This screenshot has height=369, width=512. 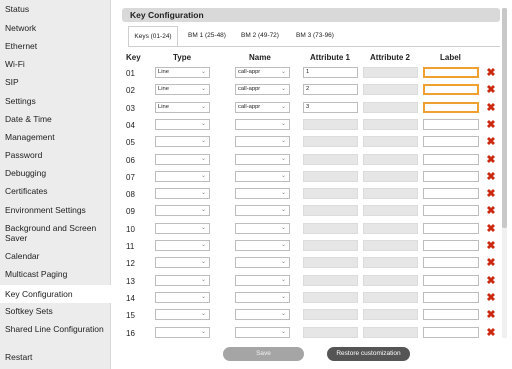 I want to click on sidebar-item-shared-line-configuration: Shared Line Configuration, so click(x=55, y=335).